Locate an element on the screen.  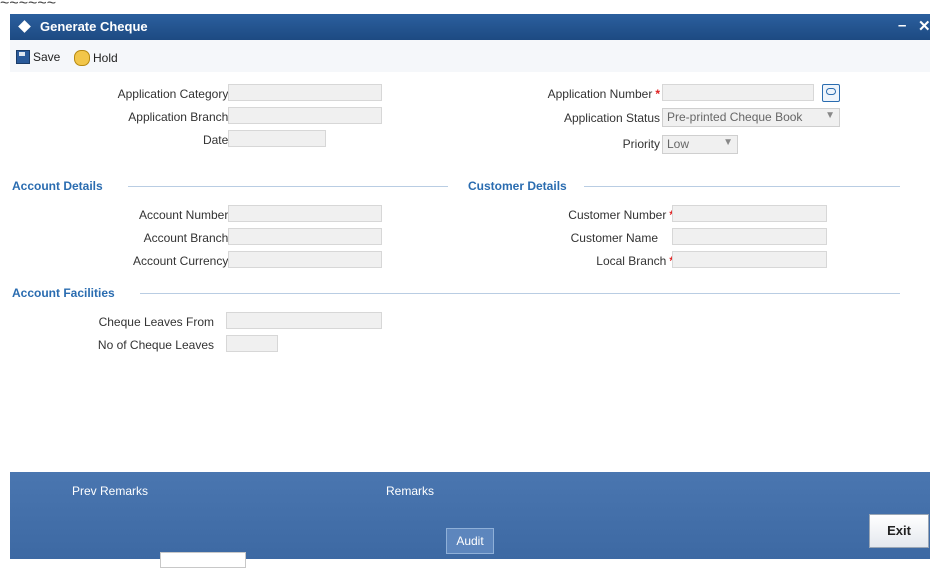
save-button: Save is located at coordinates (38, 57).